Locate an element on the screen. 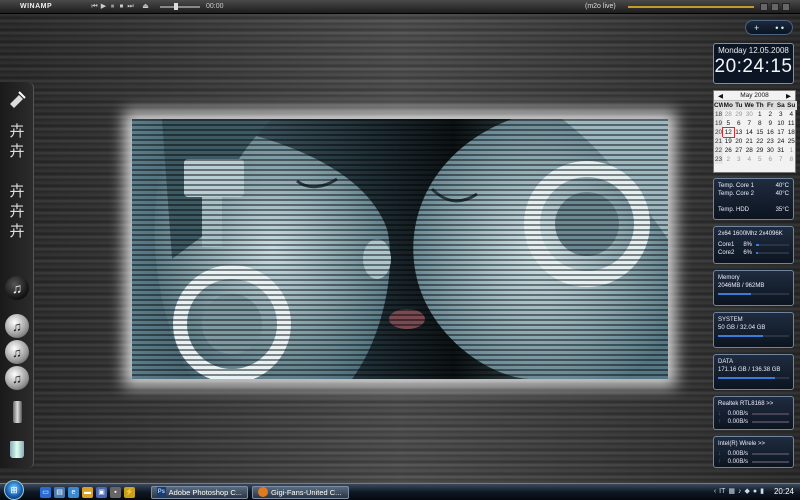  audio-cable-icon is located at coordinates (17, 100).